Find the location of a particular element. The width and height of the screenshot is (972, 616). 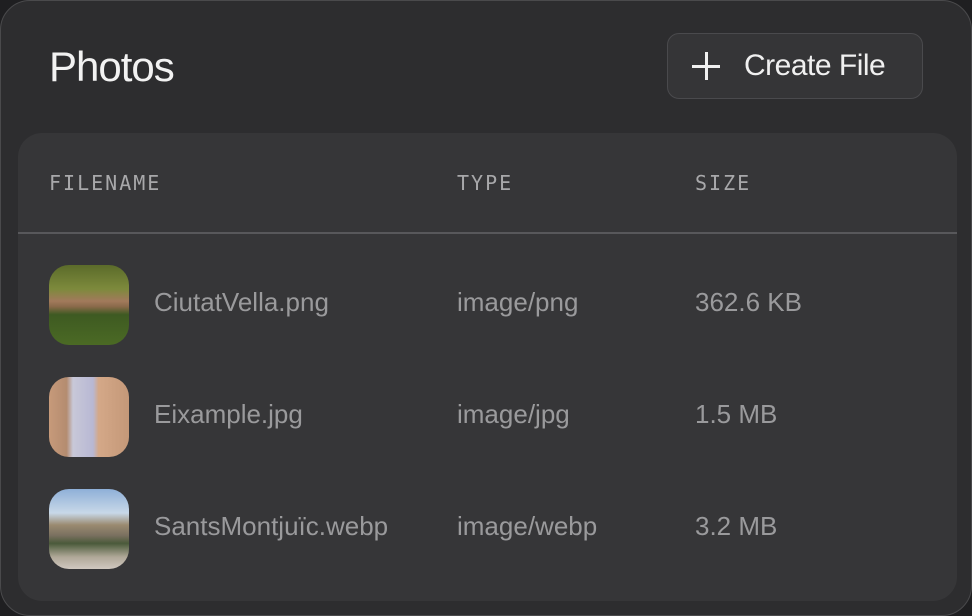

header-divider is located at coordinates (487, 233).